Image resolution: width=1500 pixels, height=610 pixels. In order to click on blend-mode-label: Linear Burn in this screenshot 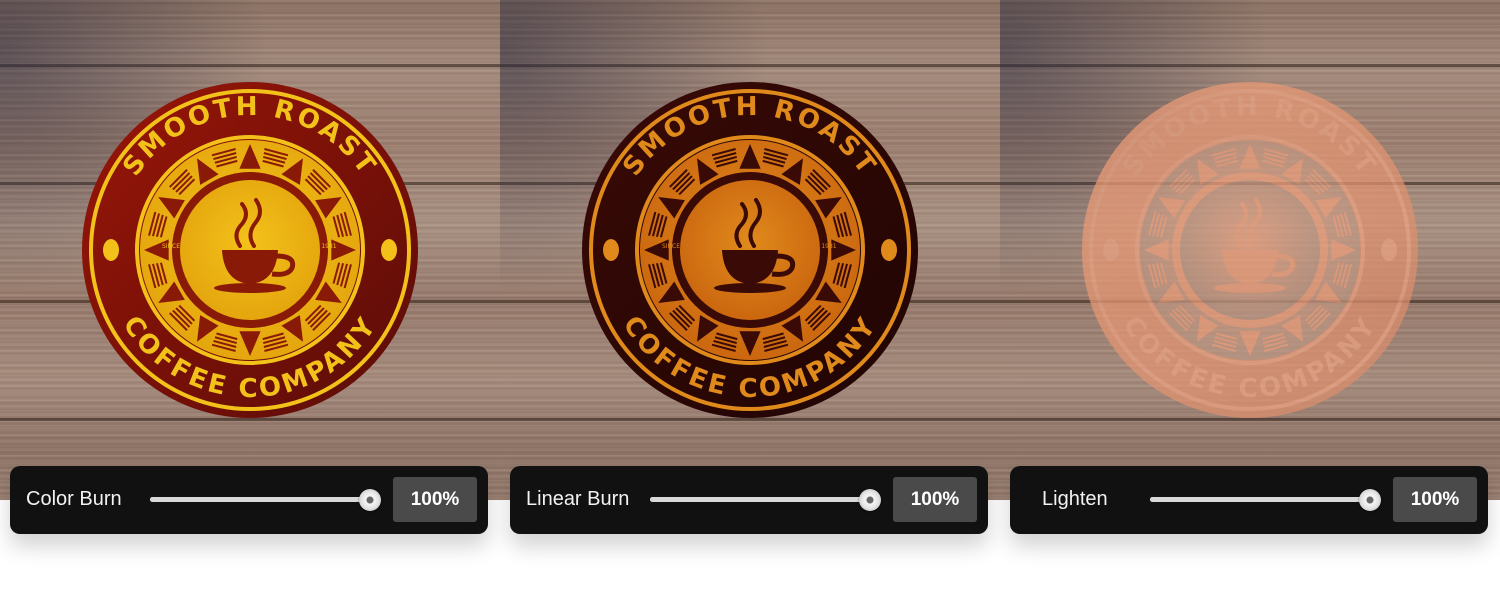, I will do `click(577, 499)`.